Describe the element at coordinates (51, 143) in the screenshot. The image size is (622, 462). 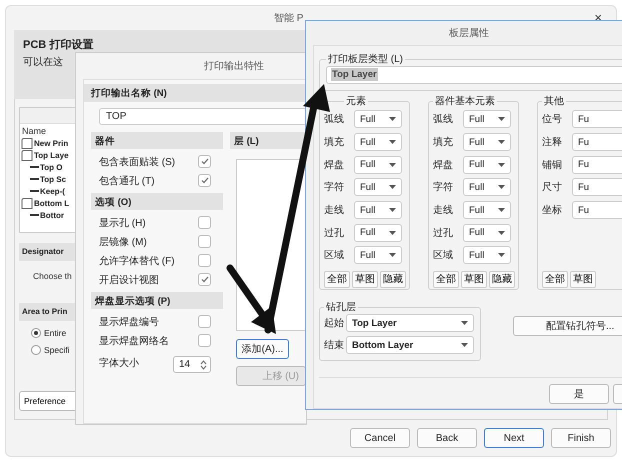
I see `tree-item: New Prin` at that location.